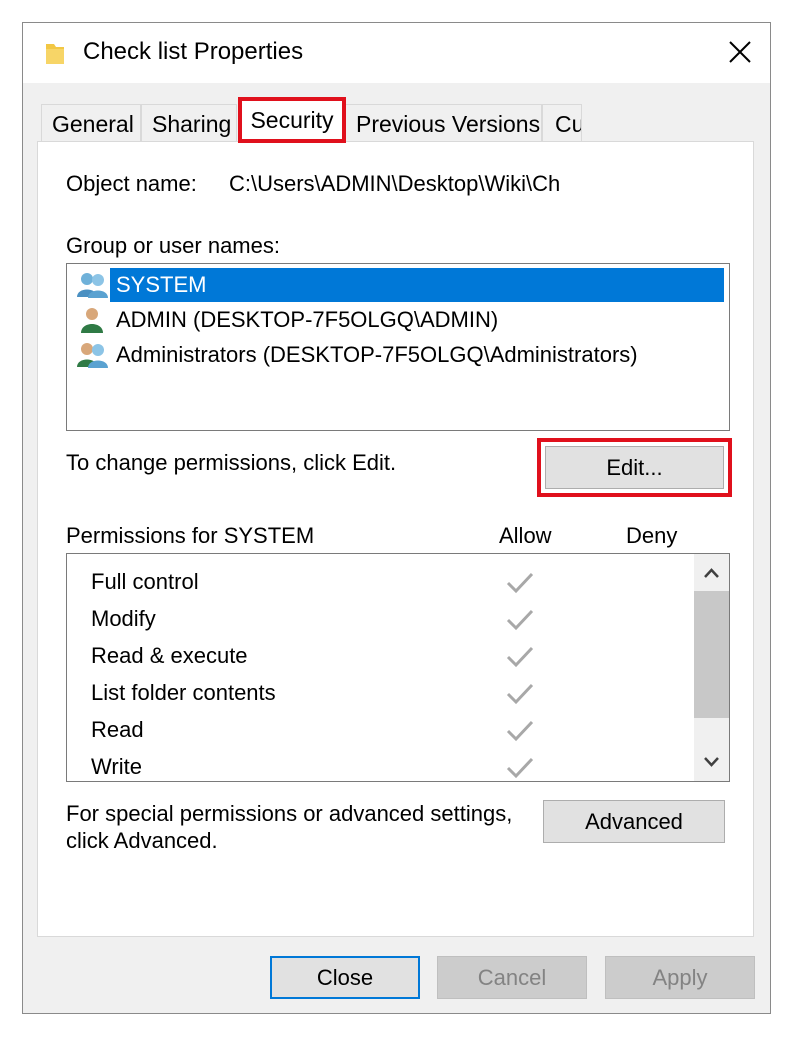  I want to click on cancel-button: Cancel, so click(512, 977).